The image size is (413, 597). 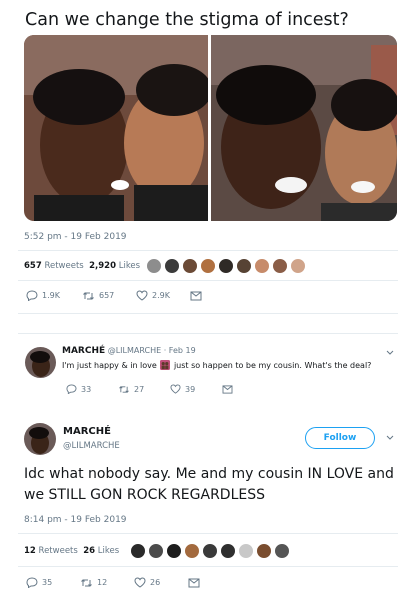 What do you see at coordinates (139, 389) in the screenshot?
I see `retweet-count: 27` at bounding box center [139, 389].